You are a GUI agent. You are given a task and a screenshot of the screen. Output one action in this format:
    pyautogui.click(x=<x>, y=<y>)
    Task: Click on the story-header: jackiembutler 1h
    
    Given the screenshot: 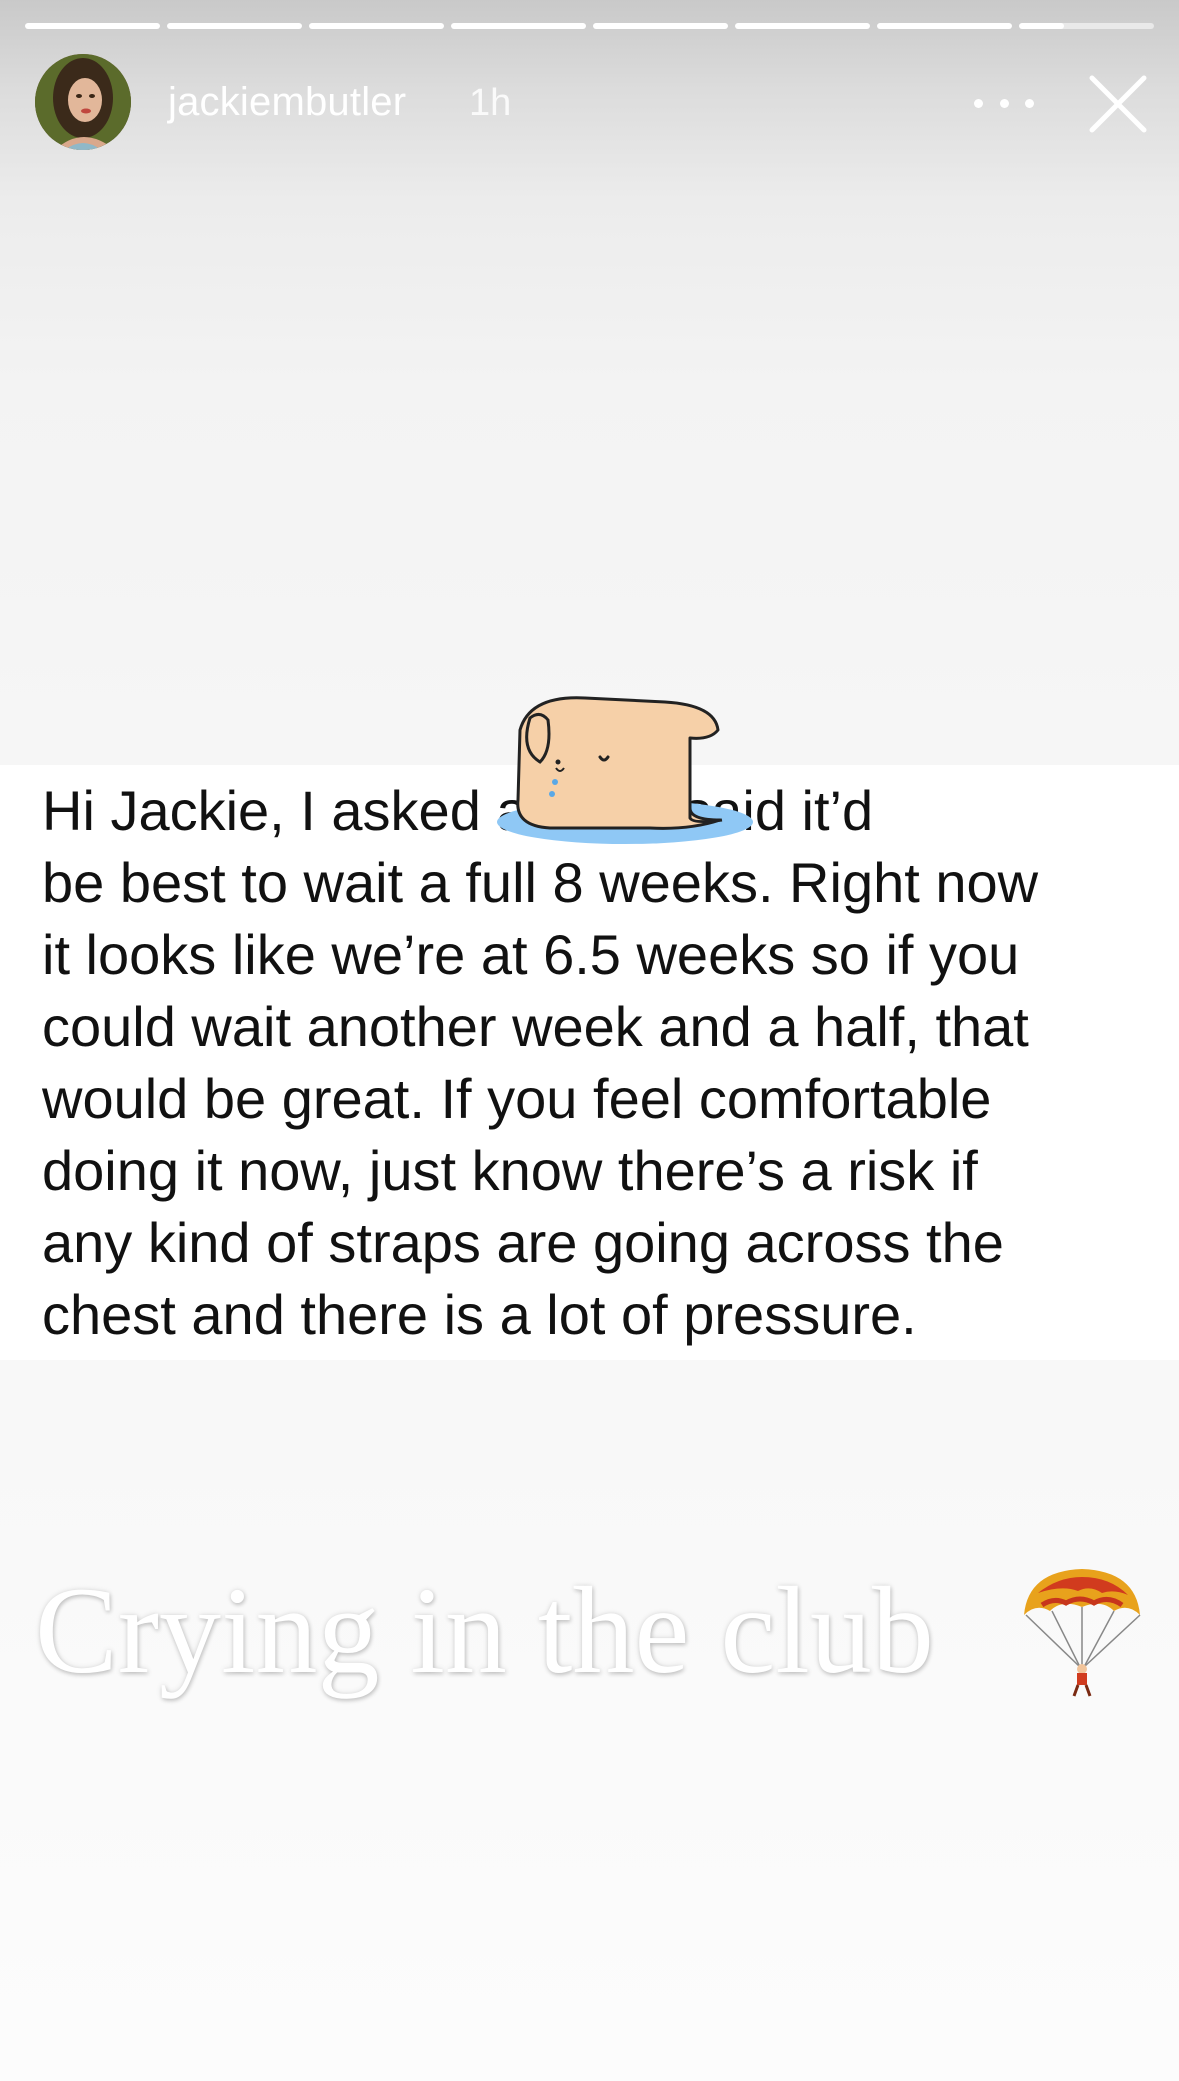 What is the action you would take?
    pyautogui.click(x=592, y=102)
    